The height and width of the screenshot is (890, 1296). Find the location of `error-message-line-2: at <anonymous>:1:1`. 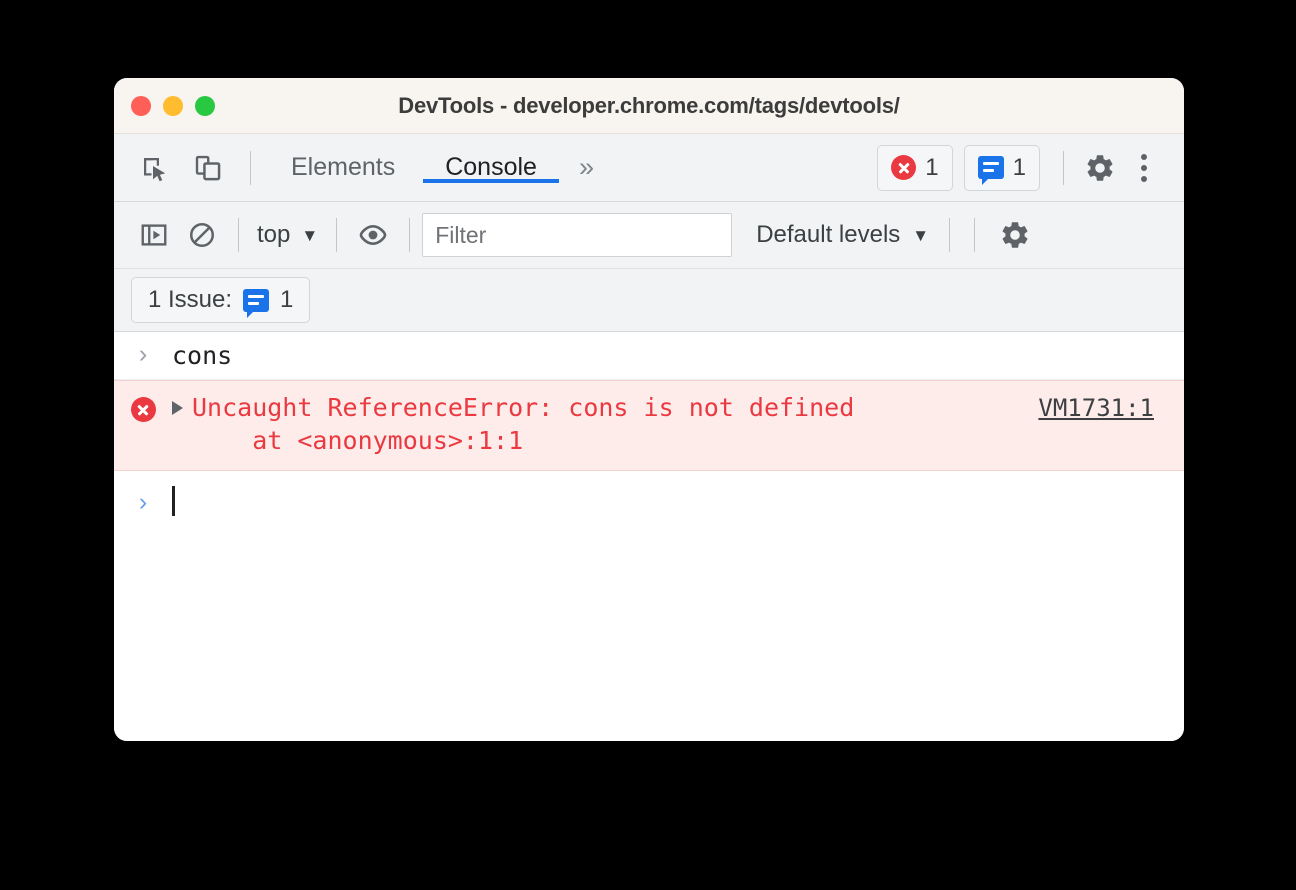

error-message-line-2: at <anonymous>:1:1 is located at coordinates (358, 440).